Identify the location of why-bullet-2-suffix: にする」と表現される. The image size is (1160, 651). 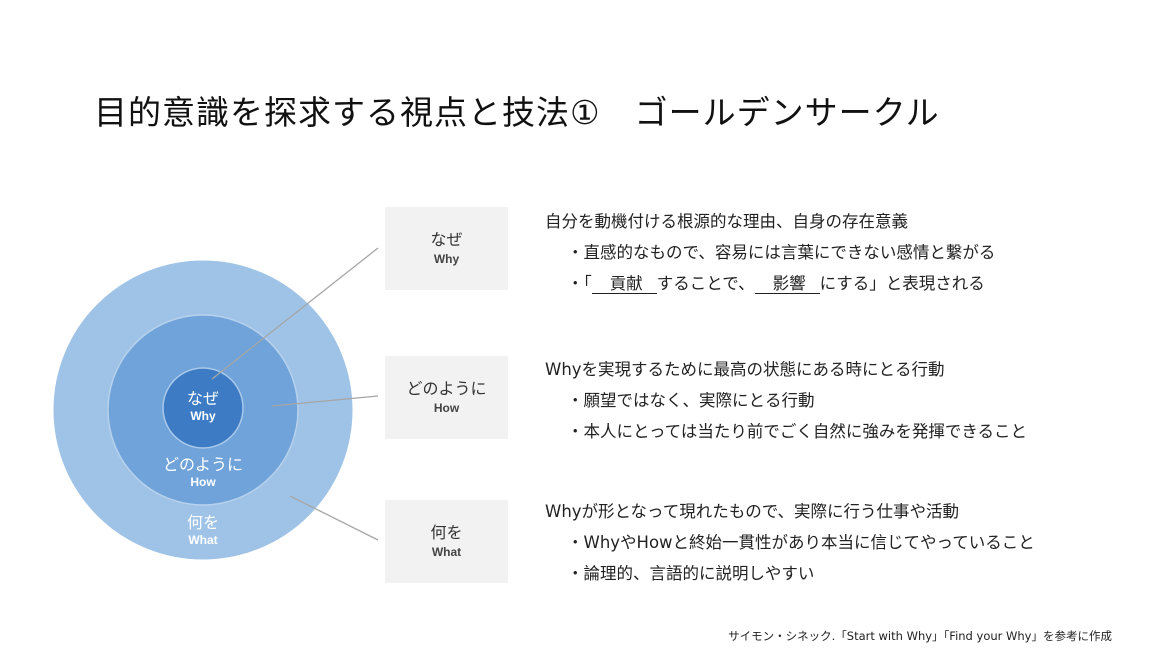
(902, 283).